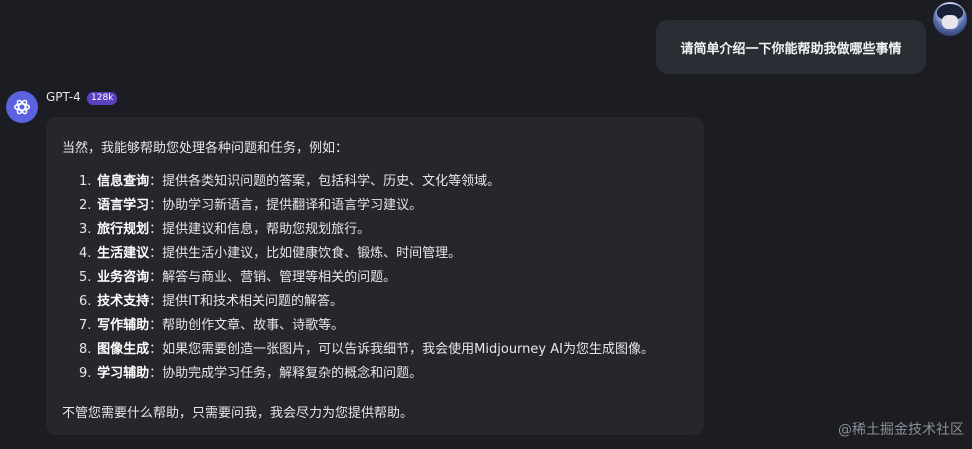 The height and width of the screenshot is (449, 972). Describe the element at coordinates (205, 148) in the screenshot. I see `assistant-intro: 当然，我能够帮助您处理各种问题和任务，例如：` at that location.